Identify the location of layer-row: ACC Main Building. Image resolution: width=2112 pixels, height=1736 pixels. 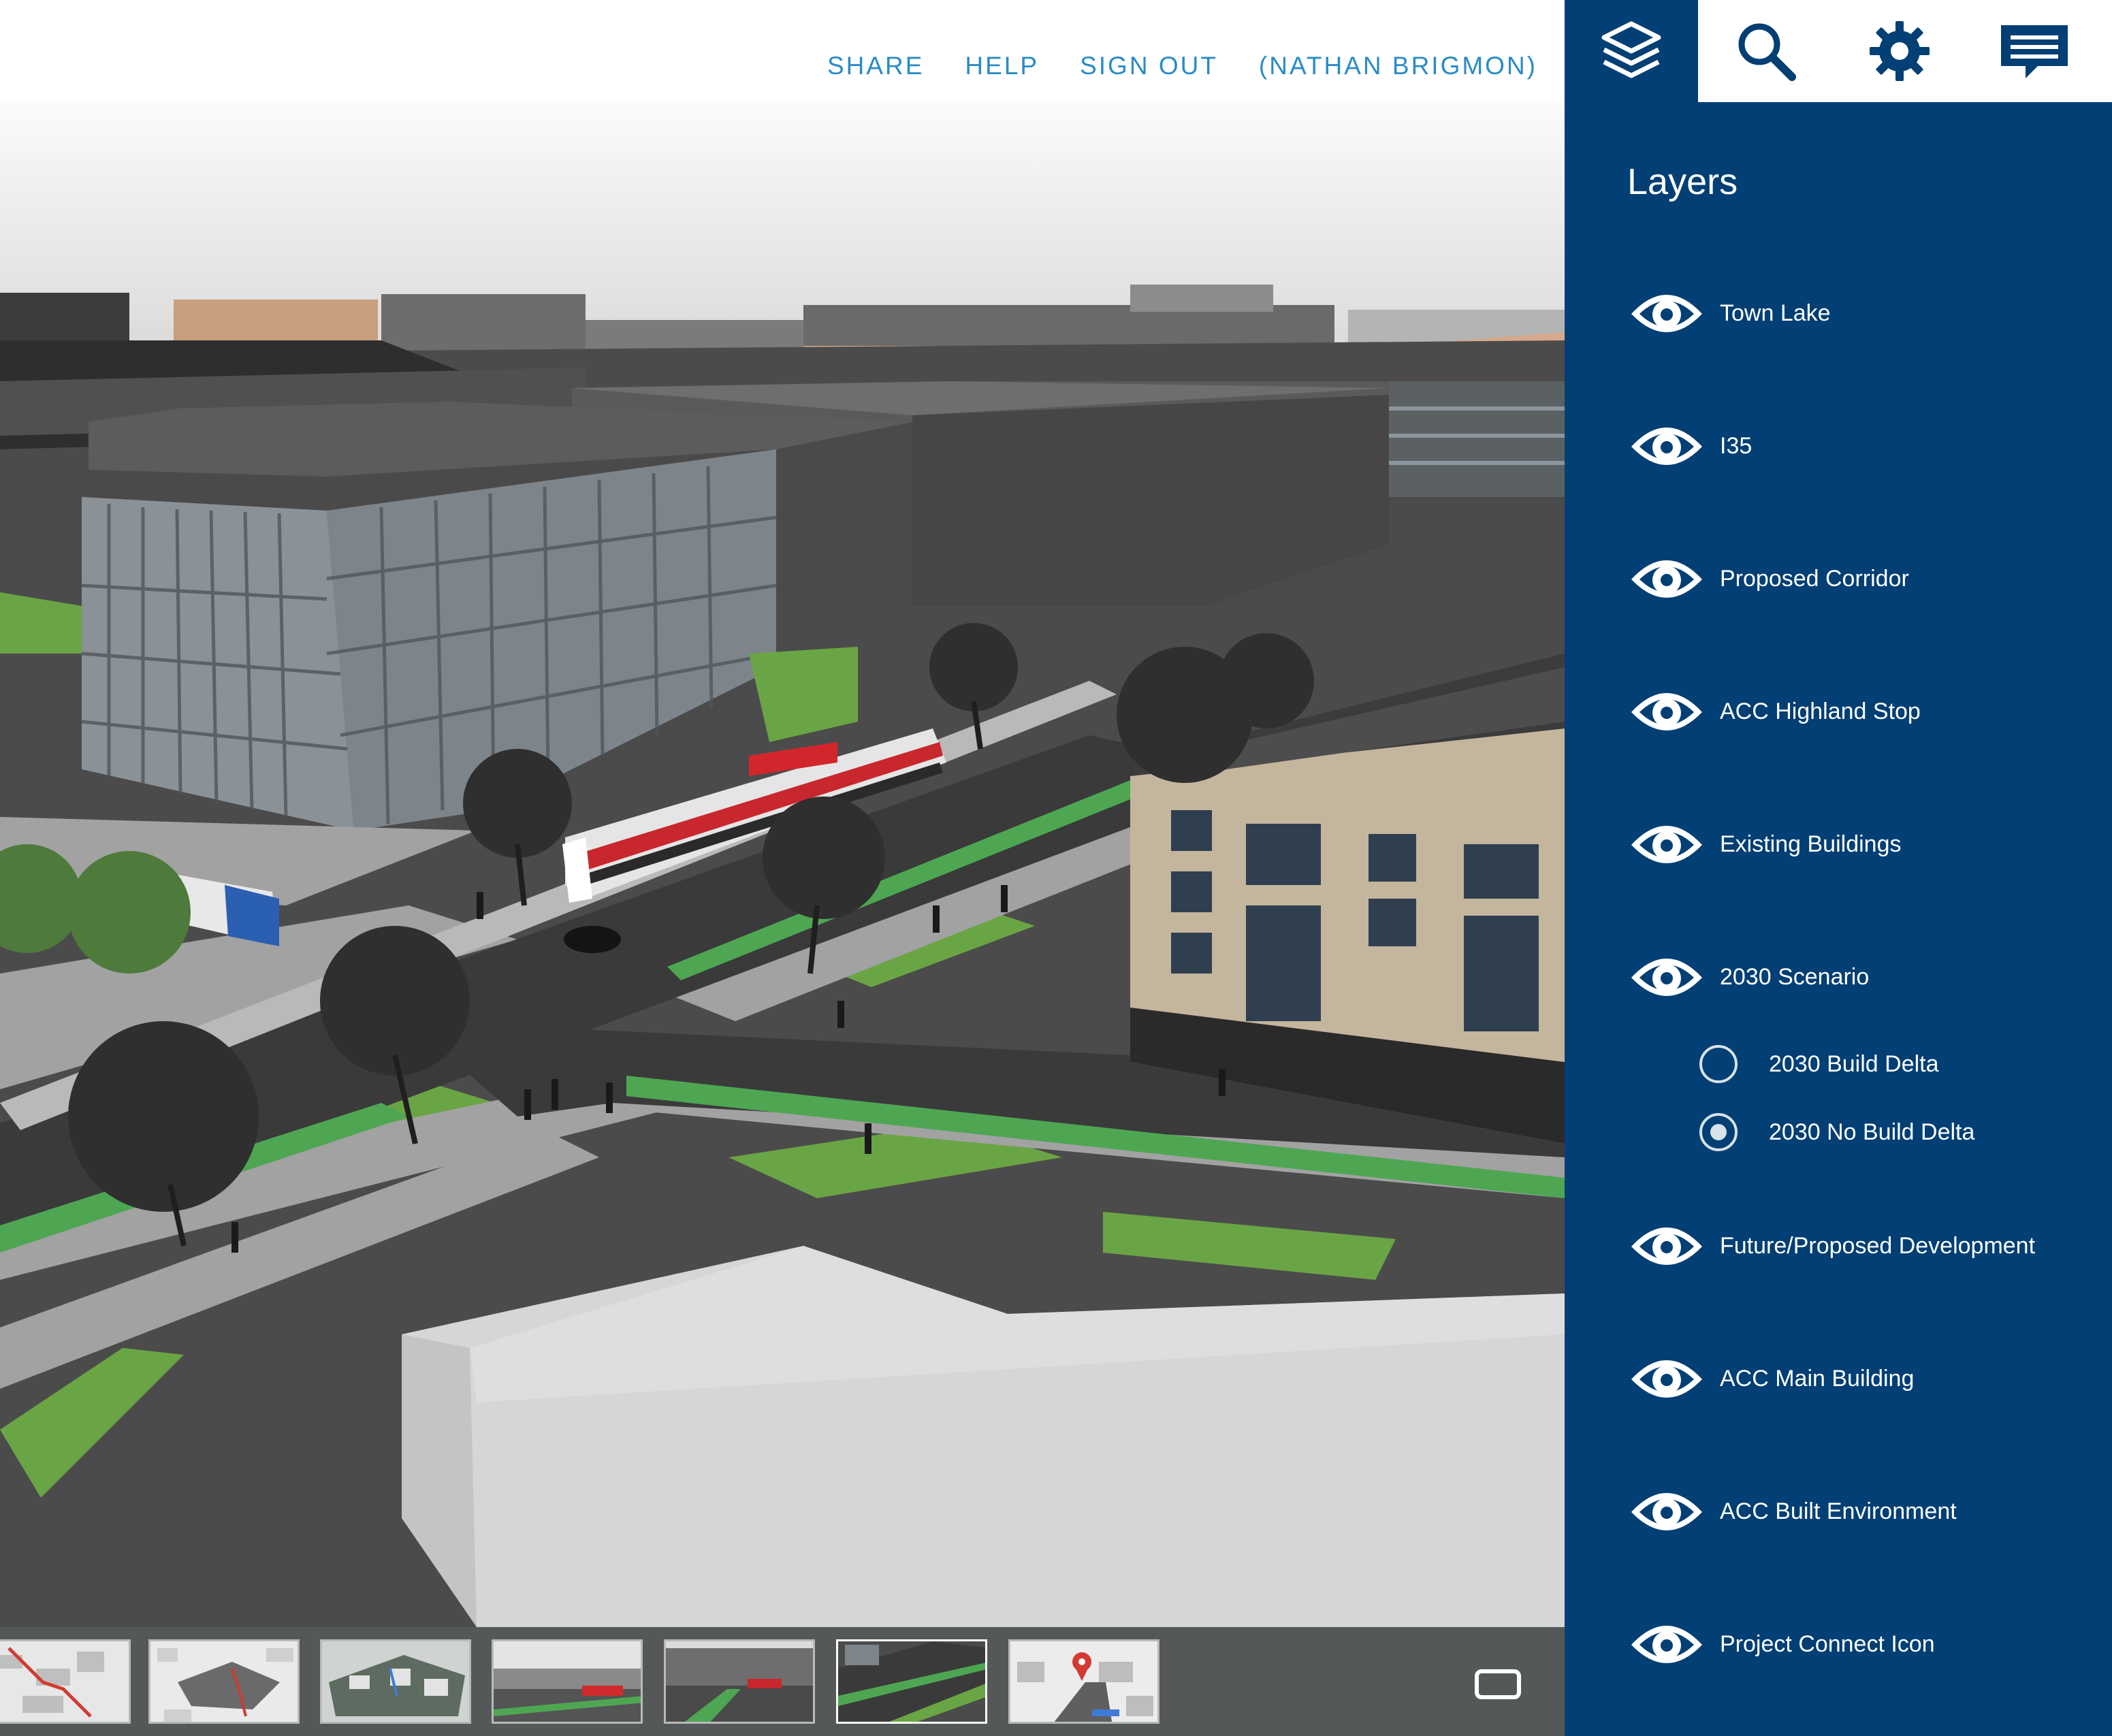
(1862, 1378).